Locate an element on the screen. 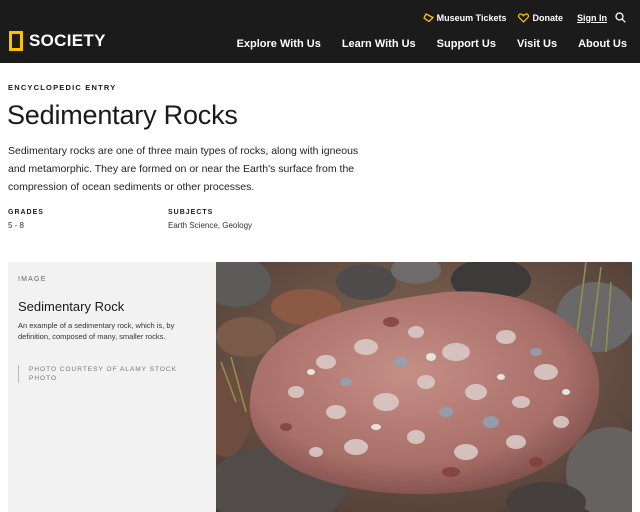 Image resolution: width=640 pixels, height=512 pixels. search-icon is located at coordinates (620, 17).